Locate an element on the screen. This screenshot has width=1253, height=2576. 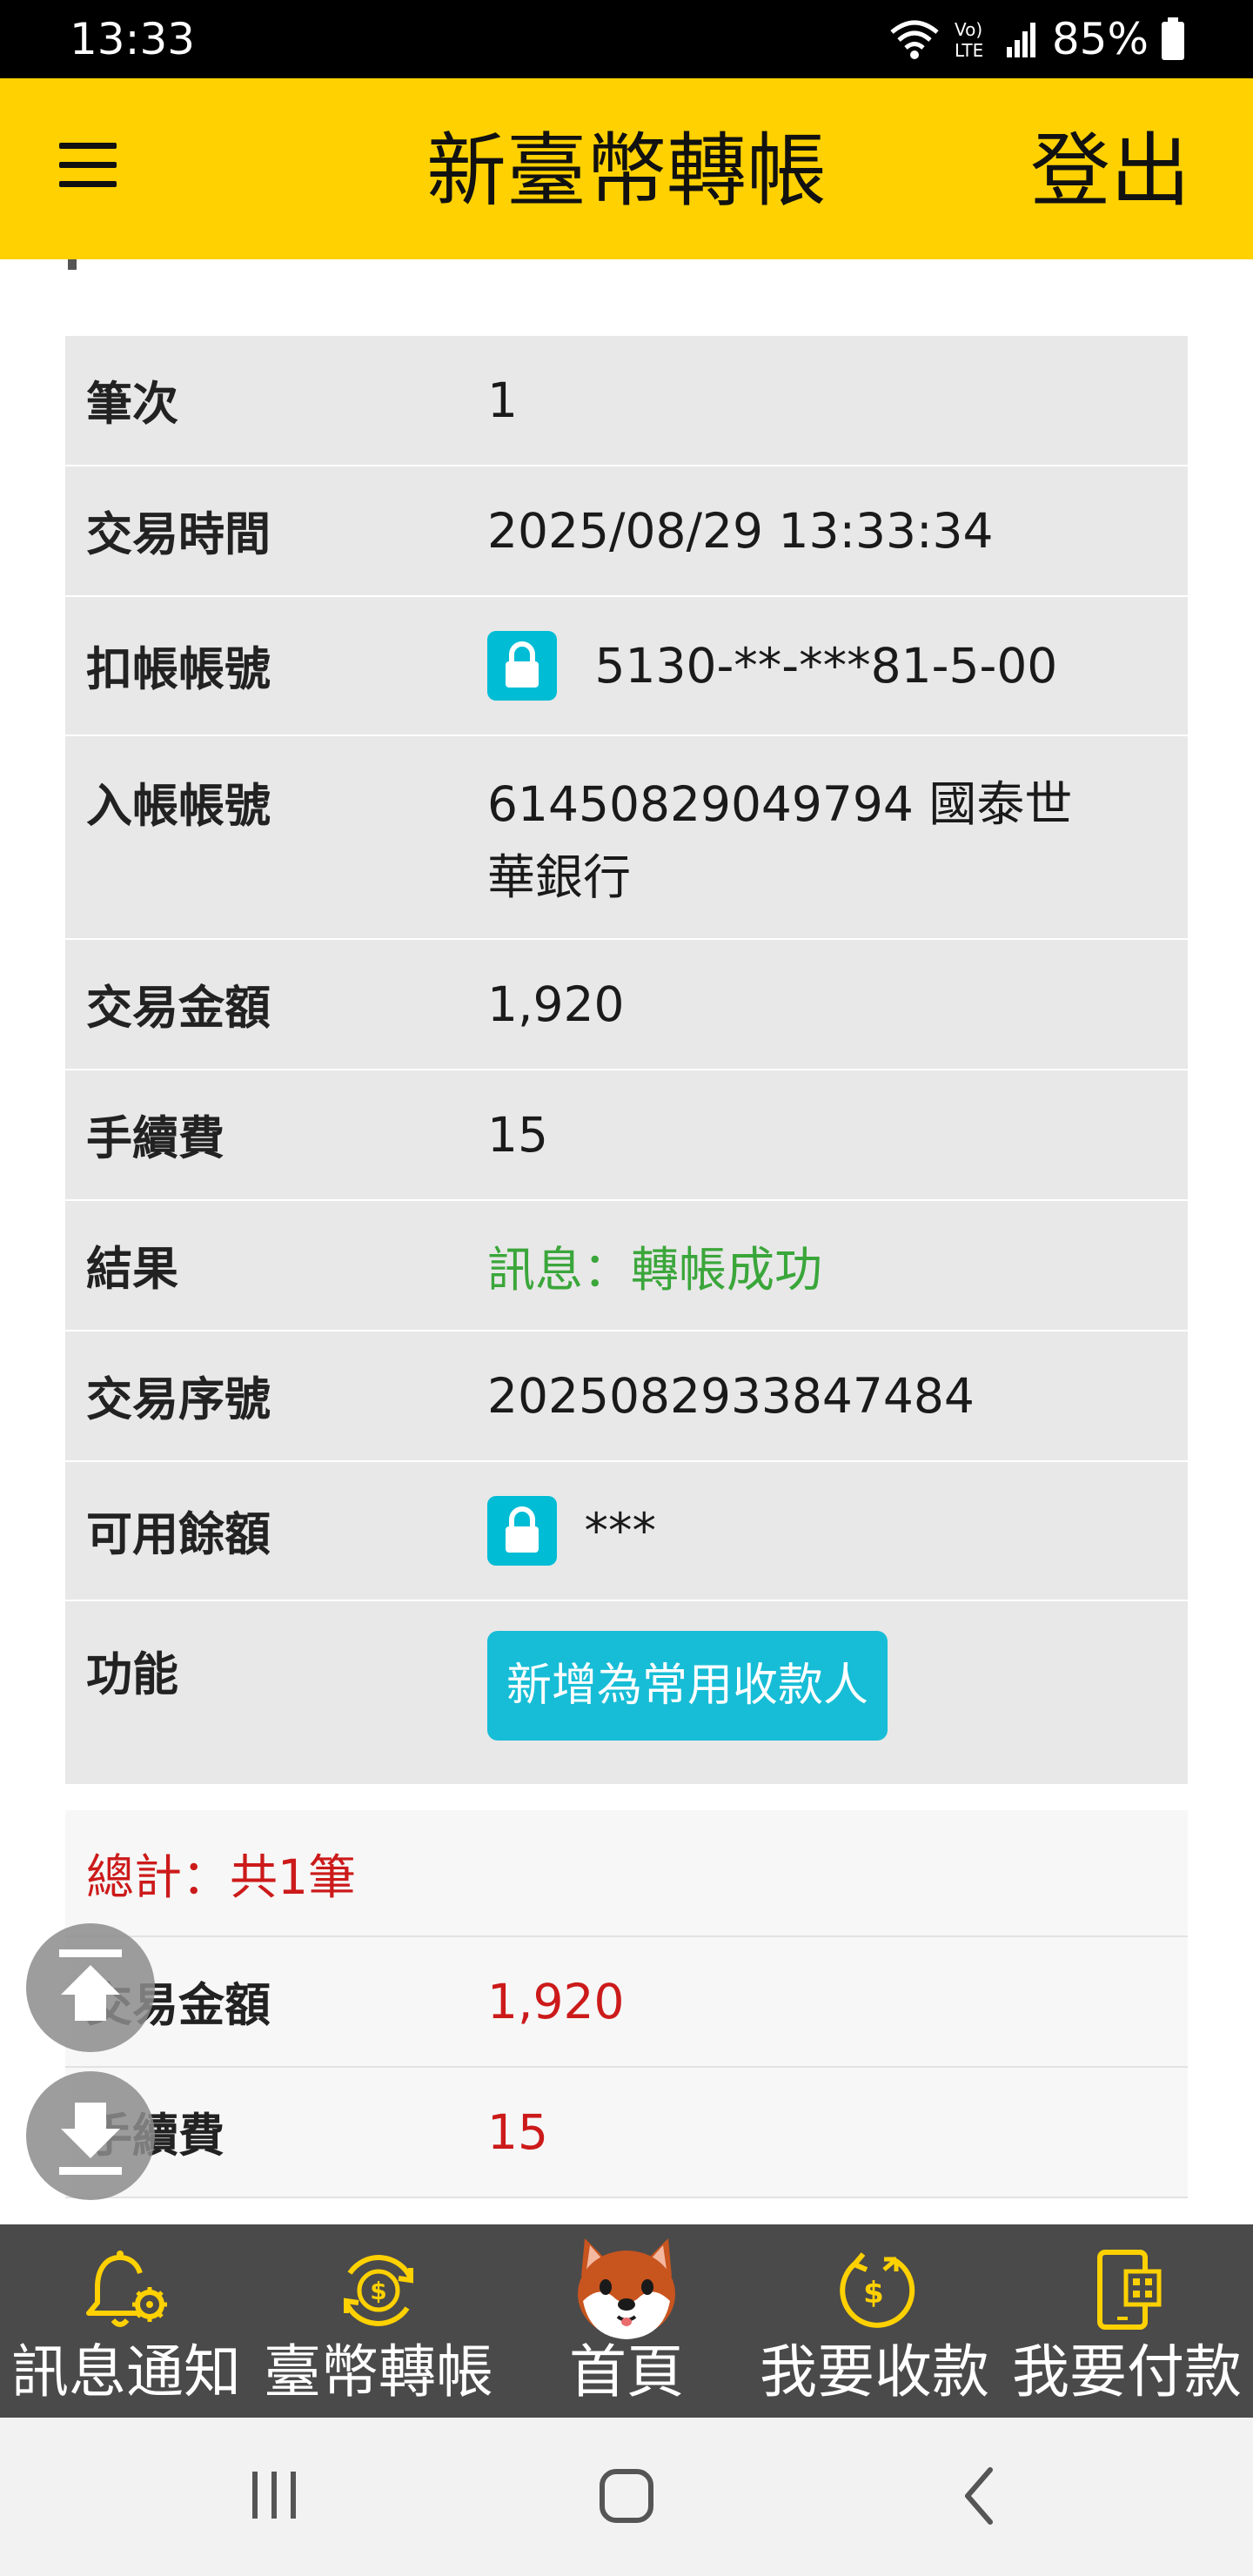
home-button is located at coordinates (626, 2497).